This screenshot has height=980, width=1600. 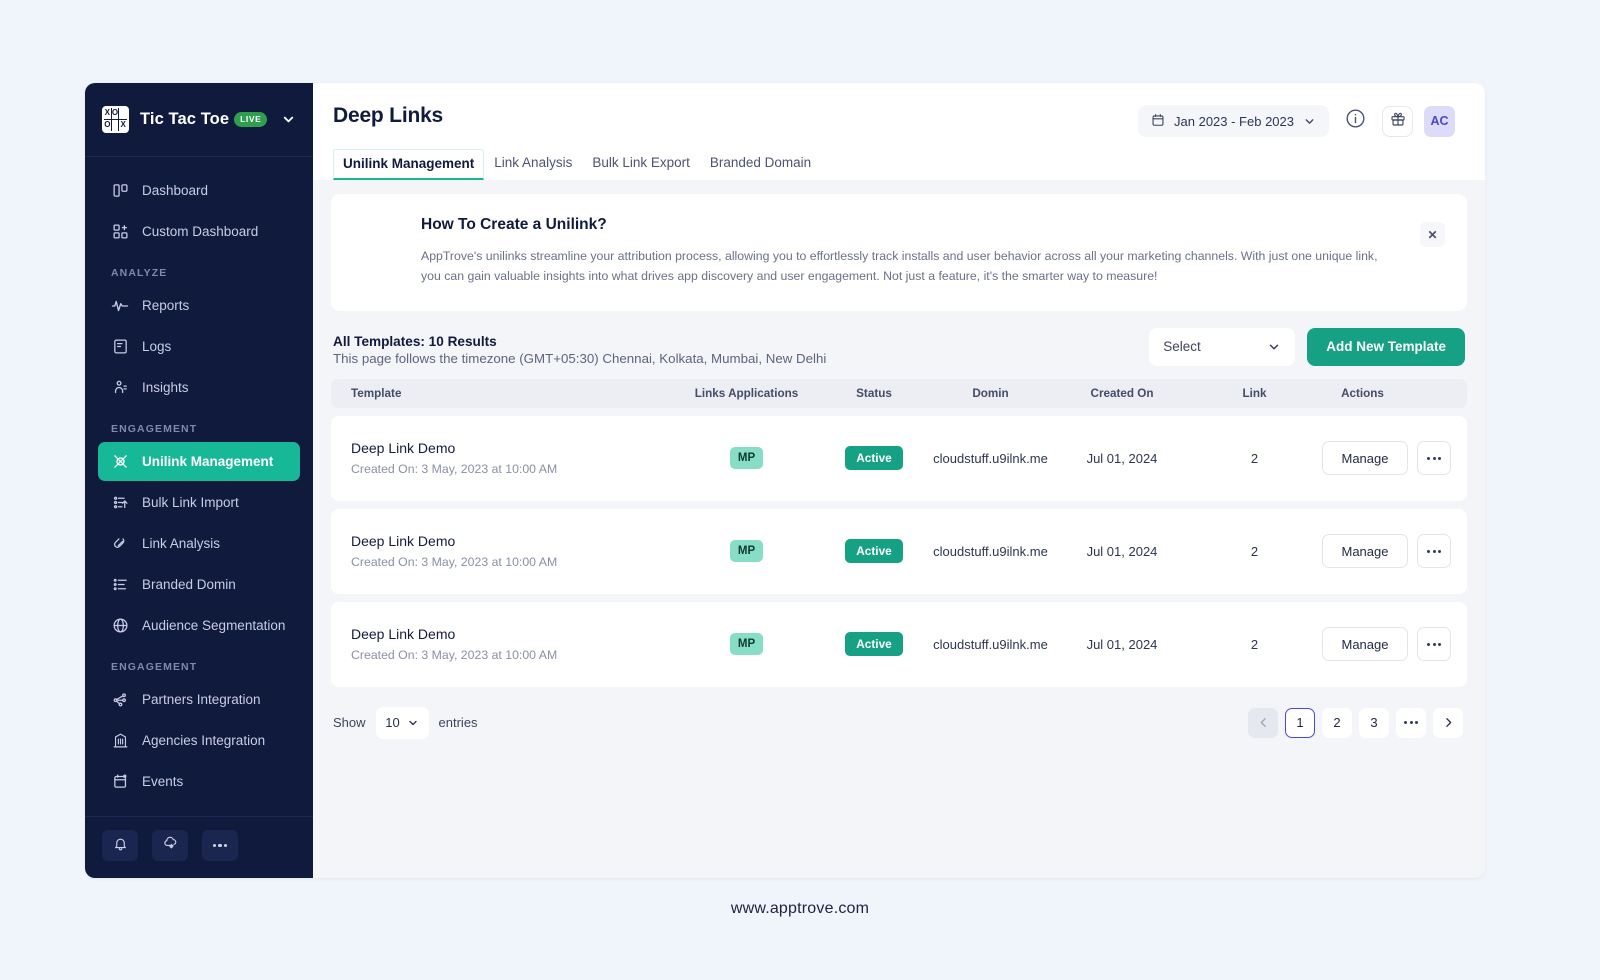 What do you see at coordinates (402, 722) in the screenshot?
I see `page-size-select: 10` at bounding box center [402, 722].